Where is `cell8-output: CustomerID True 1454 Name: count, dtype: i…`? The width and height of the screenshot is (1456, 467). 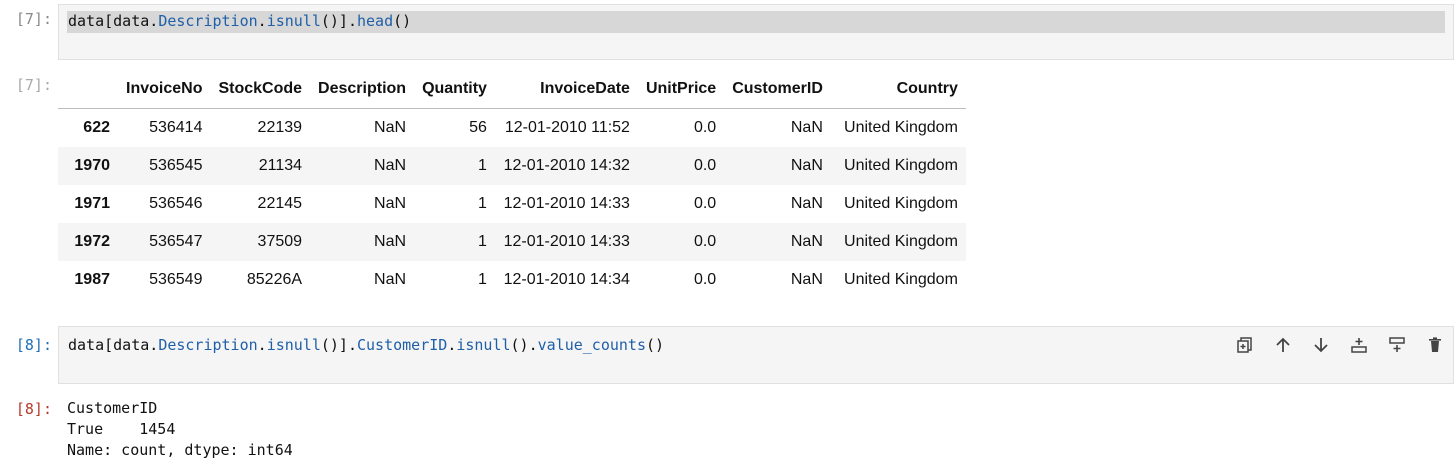 cell8-output: CustomerID True 1454 Name: count, dtype: i… is located at coordinates (180, 429).